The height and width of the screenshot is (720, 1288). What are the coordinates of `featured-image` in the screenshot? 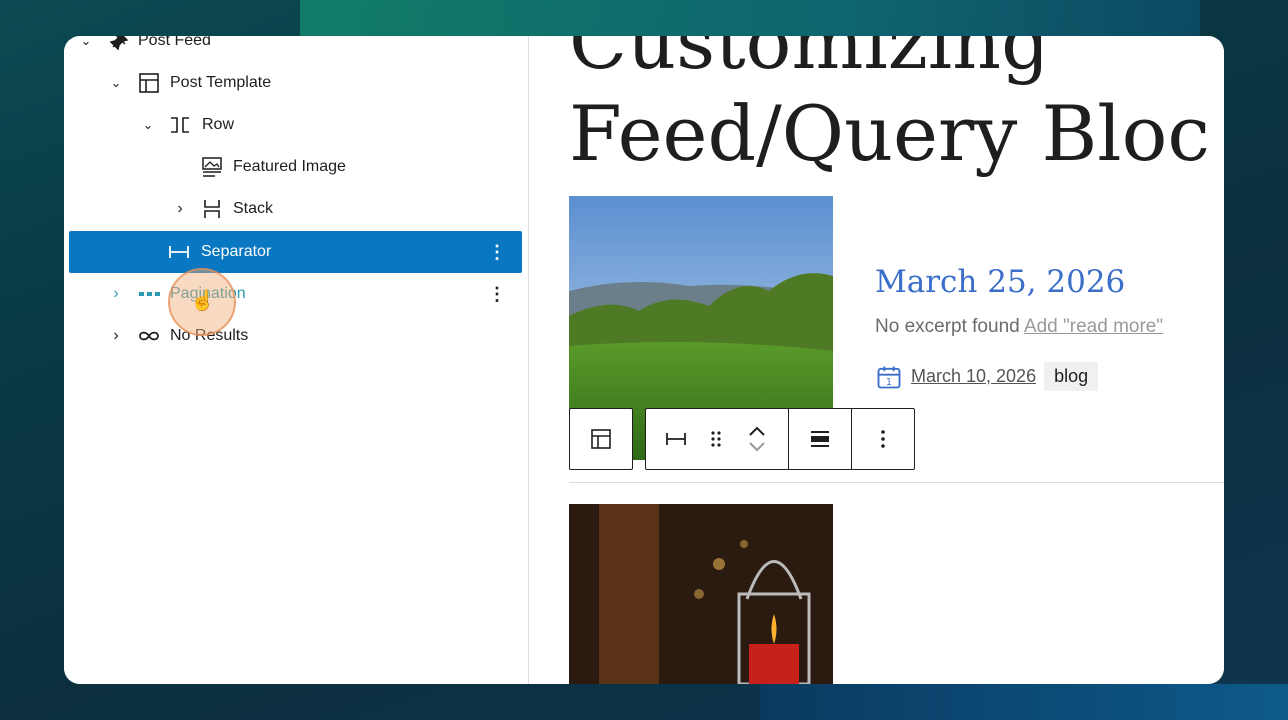 It's located at (701, 594).